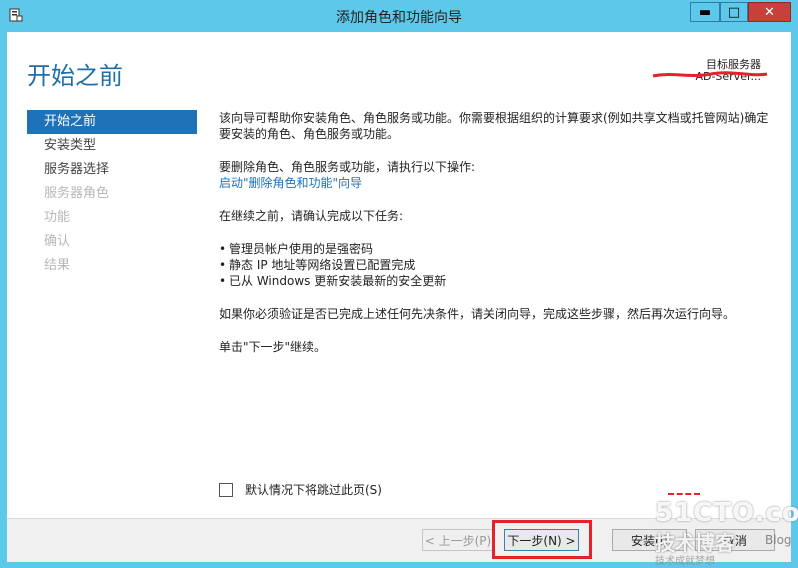 Image resolution: width=798 pixels, height=568 pixels. What do you see at coordinates (338, 281) in the screenshot?
I see `task-text: 已从 Windows 更新安装最新的安全更新` at bounding box center [338, 281].